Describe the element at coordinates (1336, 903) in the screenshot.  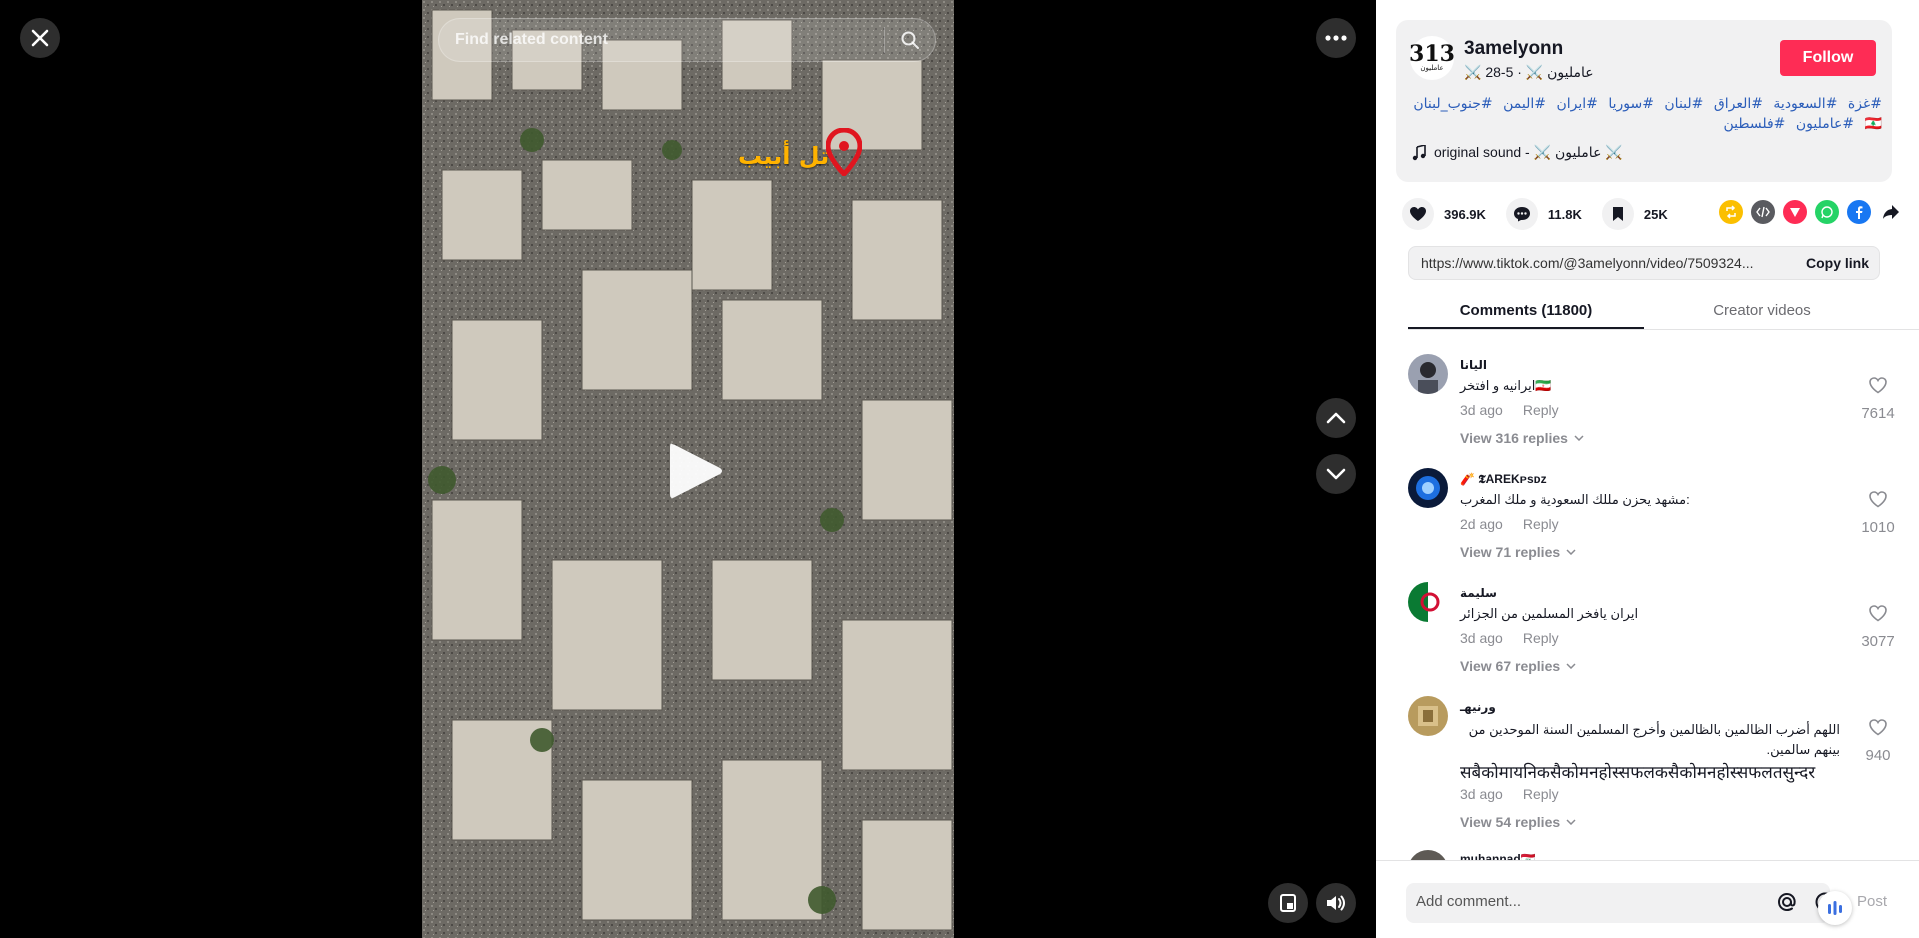
I see `volume-button` at that location.